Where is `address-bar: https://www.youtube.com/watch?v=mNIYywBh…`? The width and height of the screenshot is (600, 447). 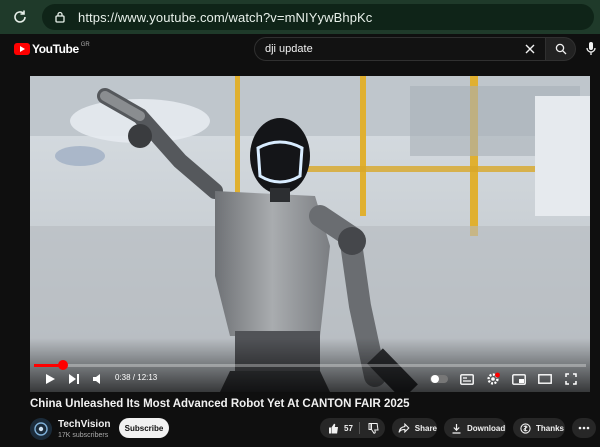 address-bar: https://www.youtube.com/watch?v=mNIYywBh… is located at coordinates (318, 17).